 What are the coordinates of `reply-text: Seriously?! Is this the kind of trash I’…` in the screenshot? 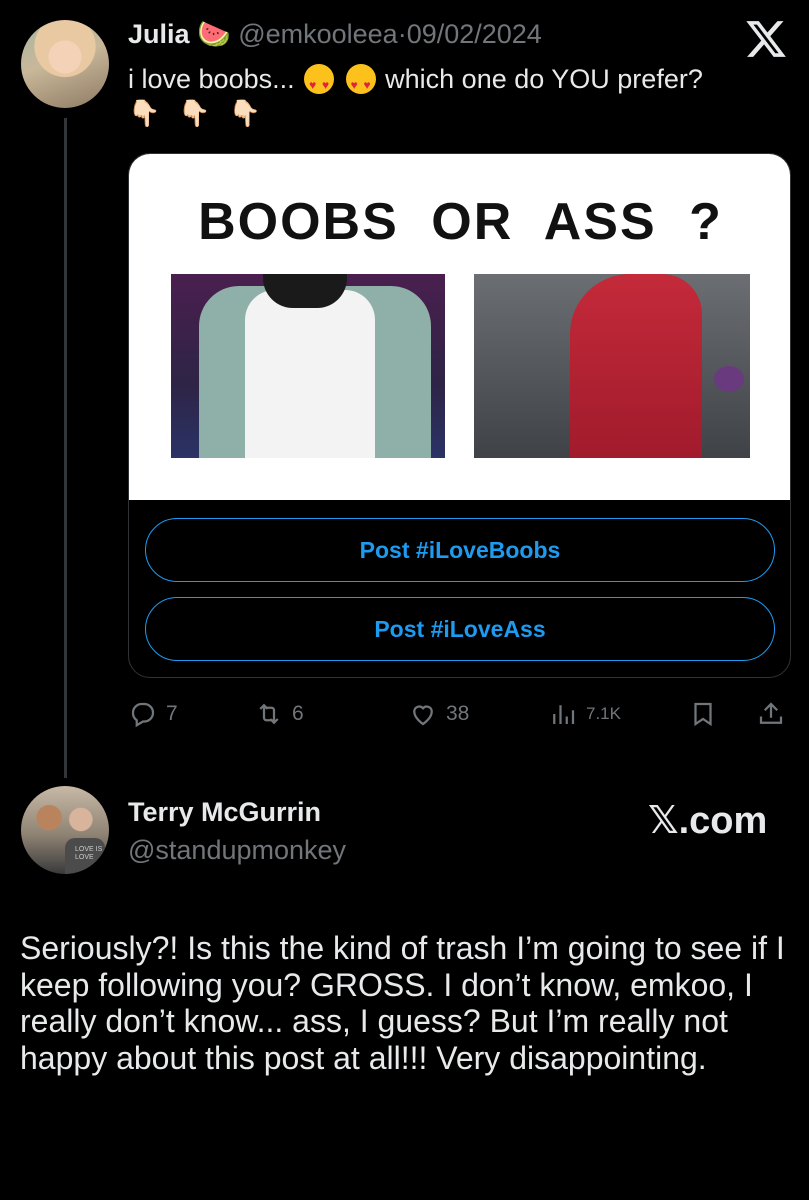 It's located at (402, 1003).